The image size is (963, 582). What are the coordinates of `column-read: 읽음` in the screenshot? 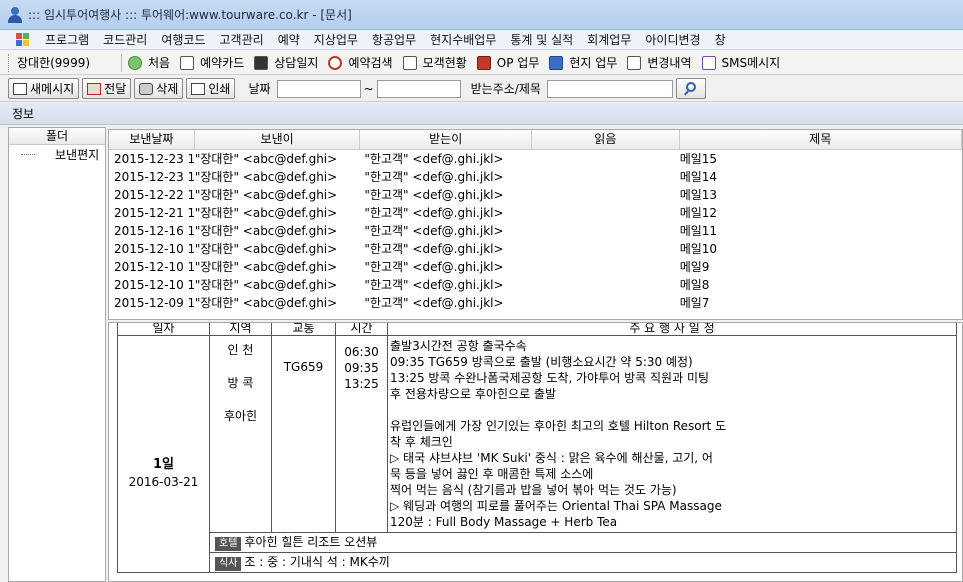 It's located at (606, 139).